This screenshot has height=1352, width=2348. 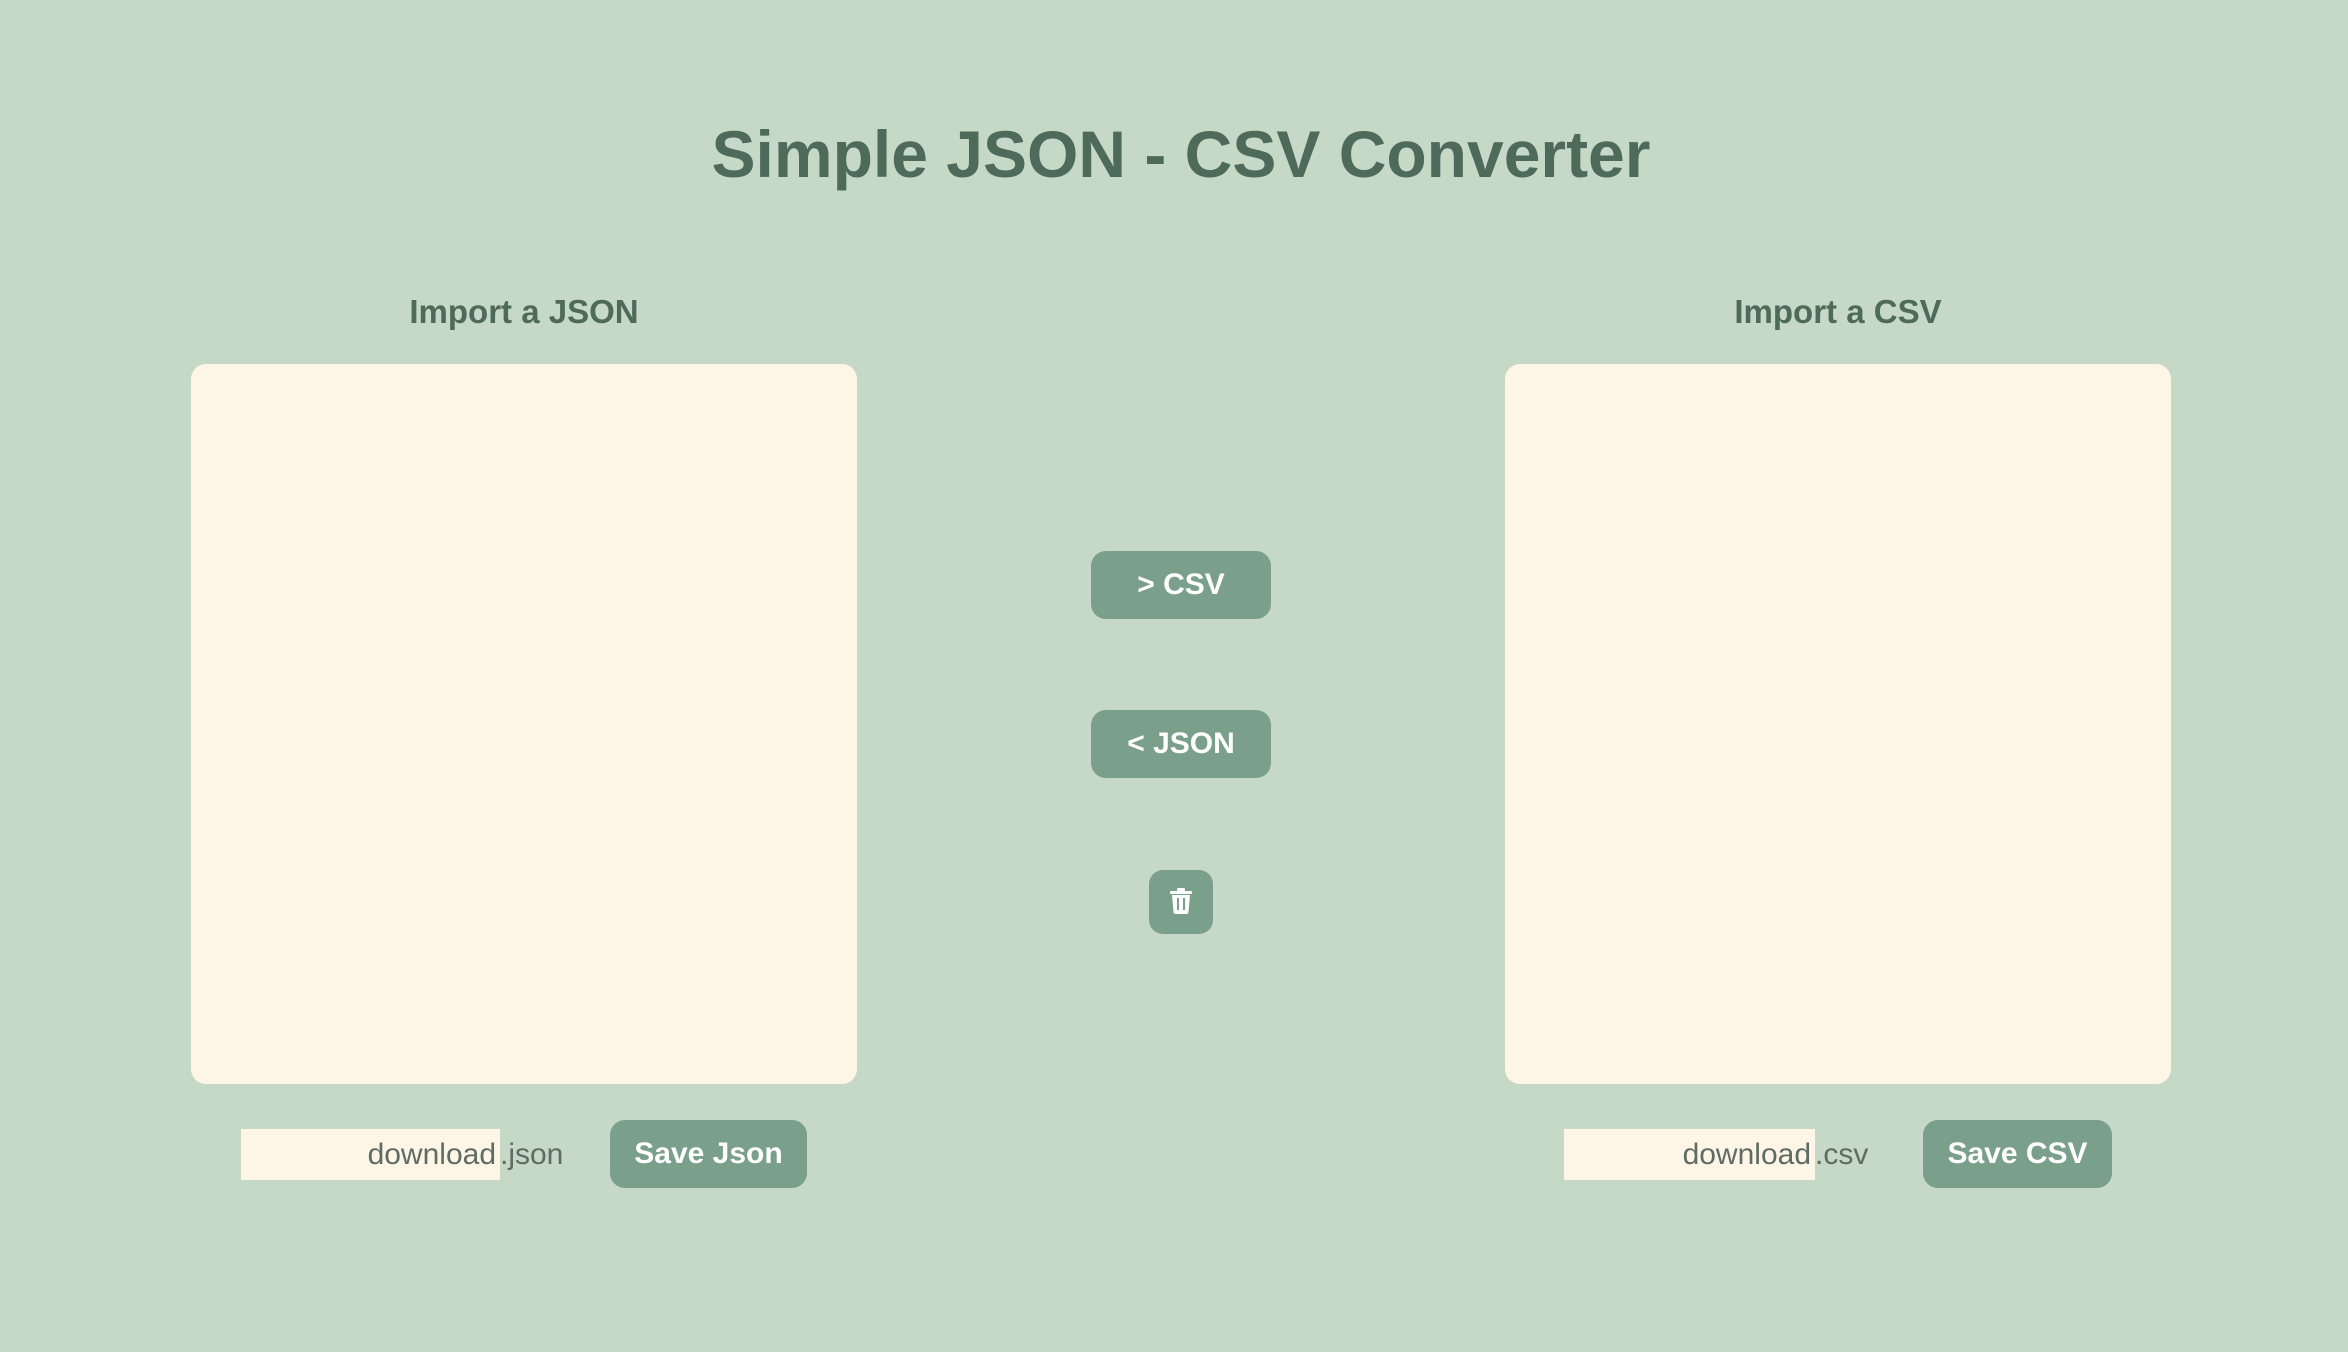 What do you see at coordinates (1689, 1154) in the screenshot?
I see `csv-filename-input` at bounding box center [1689, 1154].